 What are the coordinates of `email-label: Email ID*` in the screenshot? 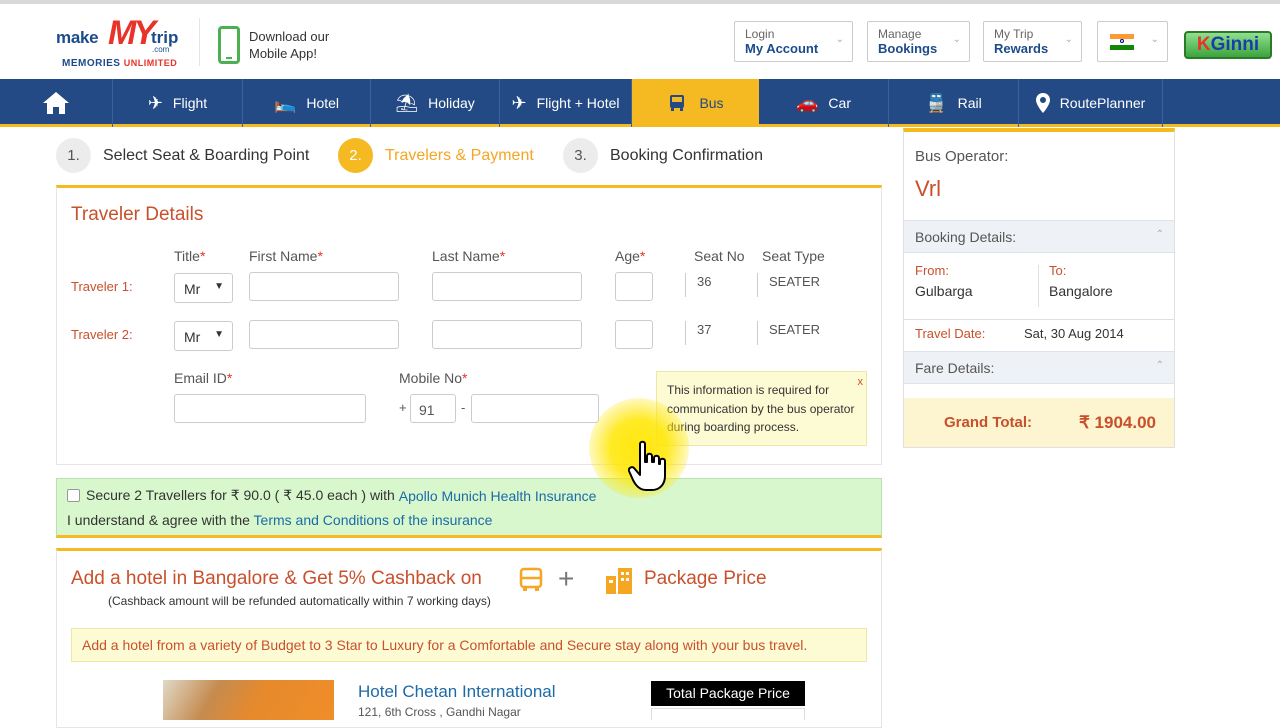 It's located at (203, 378).